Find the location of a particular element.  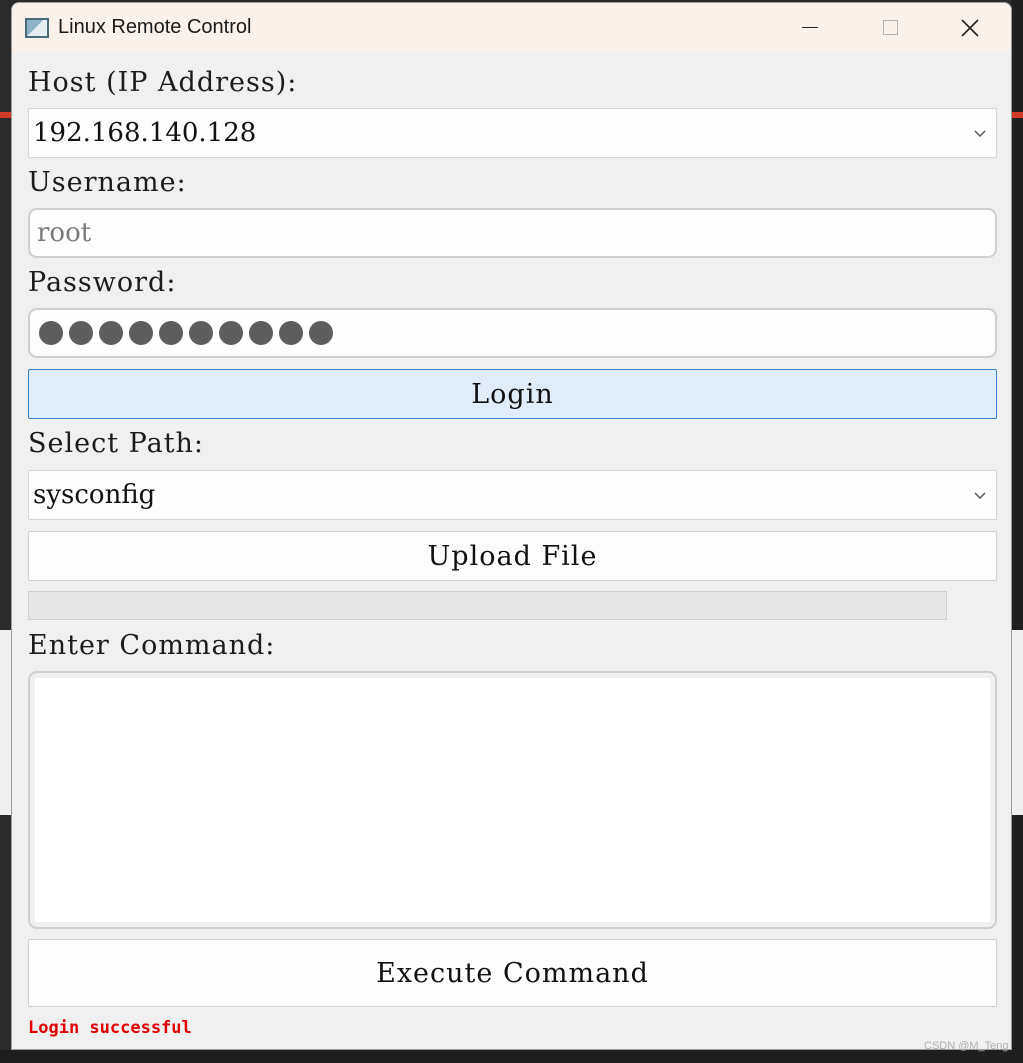

username-placeholder: root is located at coordinates (64, 233).